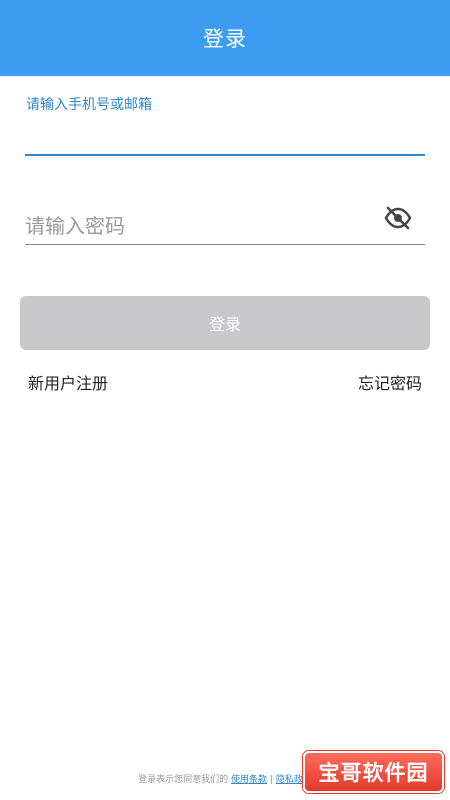 This screenshot has height=800, width=450. Describe the element at coordinates (200, 226) in the screenshot. I see `password-input` at that location.